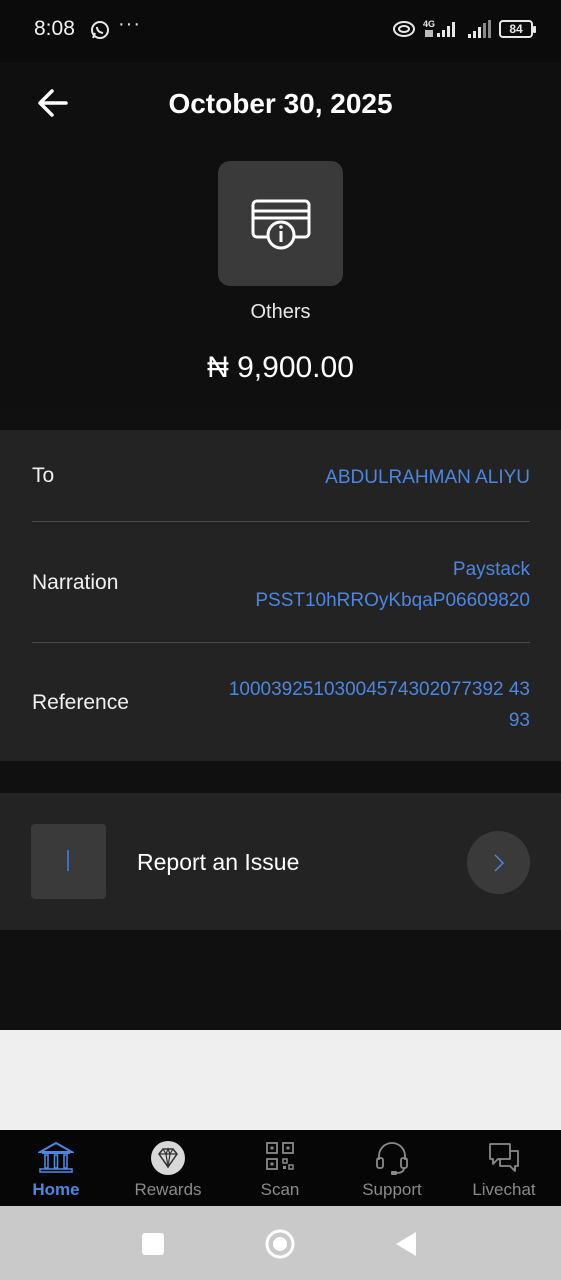 The height and width of the screenshot is (1280, 561). I want to click on signal-icon, so click(479, 29).